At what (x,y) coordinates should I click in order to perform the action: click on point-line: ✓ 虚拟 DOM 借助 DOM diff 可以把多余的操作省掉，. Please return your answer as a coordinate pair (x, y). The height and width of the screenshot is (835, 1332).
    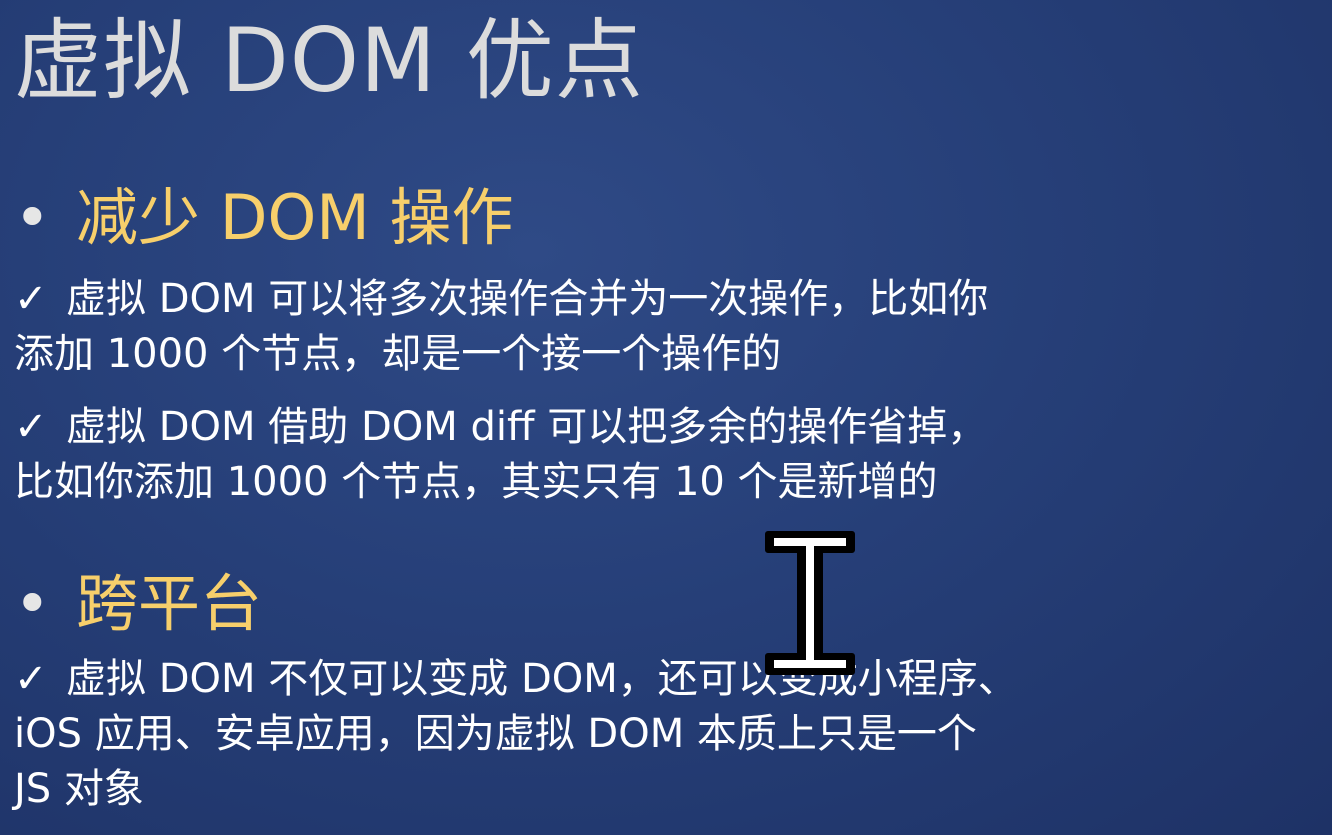
    Looking at the image, I should click on (666, 427).